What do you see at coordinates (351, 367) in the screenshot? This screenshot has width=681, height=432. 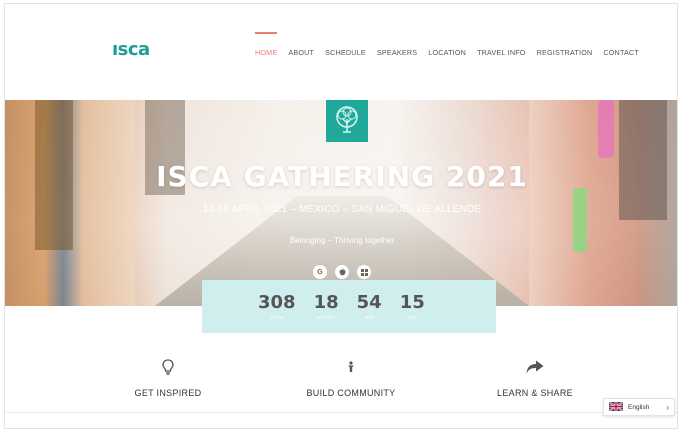 I see `person-icon` at bounding box center [351, 367].